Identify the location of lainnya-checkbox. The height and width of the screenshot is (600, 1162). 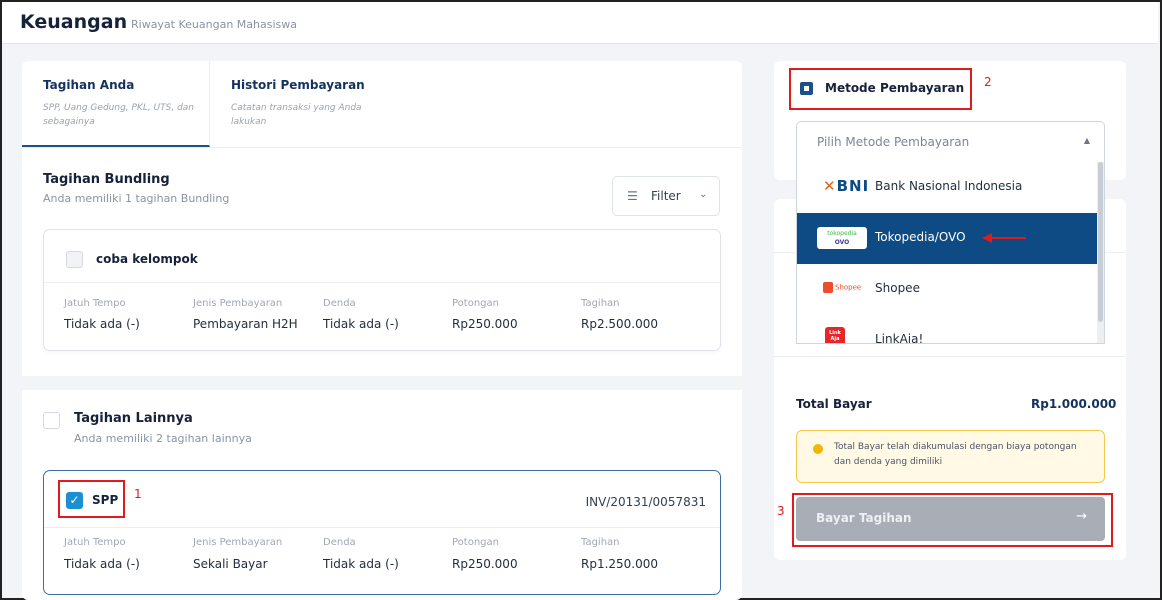
(51, 420).